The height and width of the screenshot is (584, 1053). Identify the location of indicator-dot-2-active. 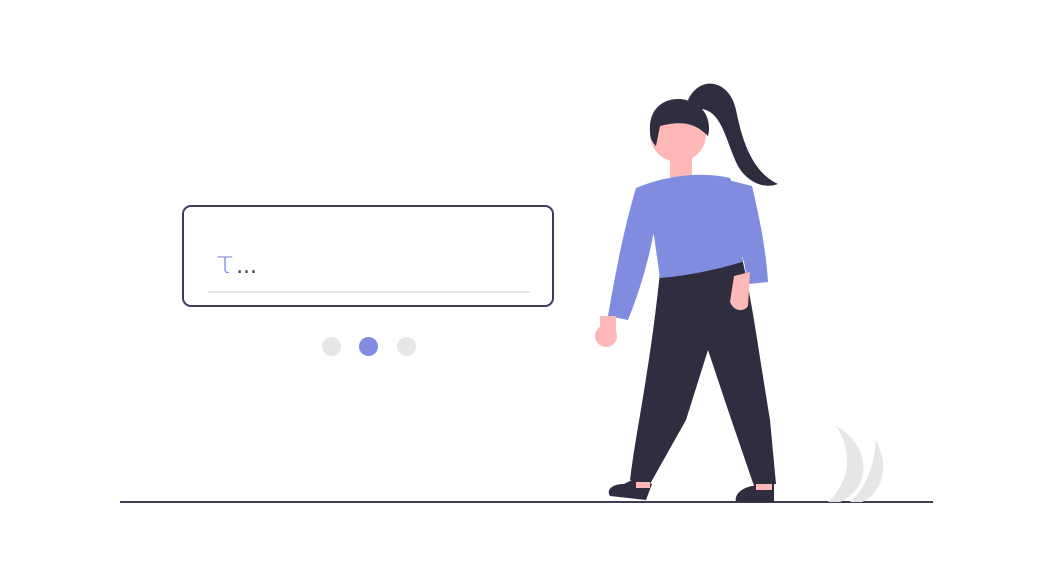
(368, 346).